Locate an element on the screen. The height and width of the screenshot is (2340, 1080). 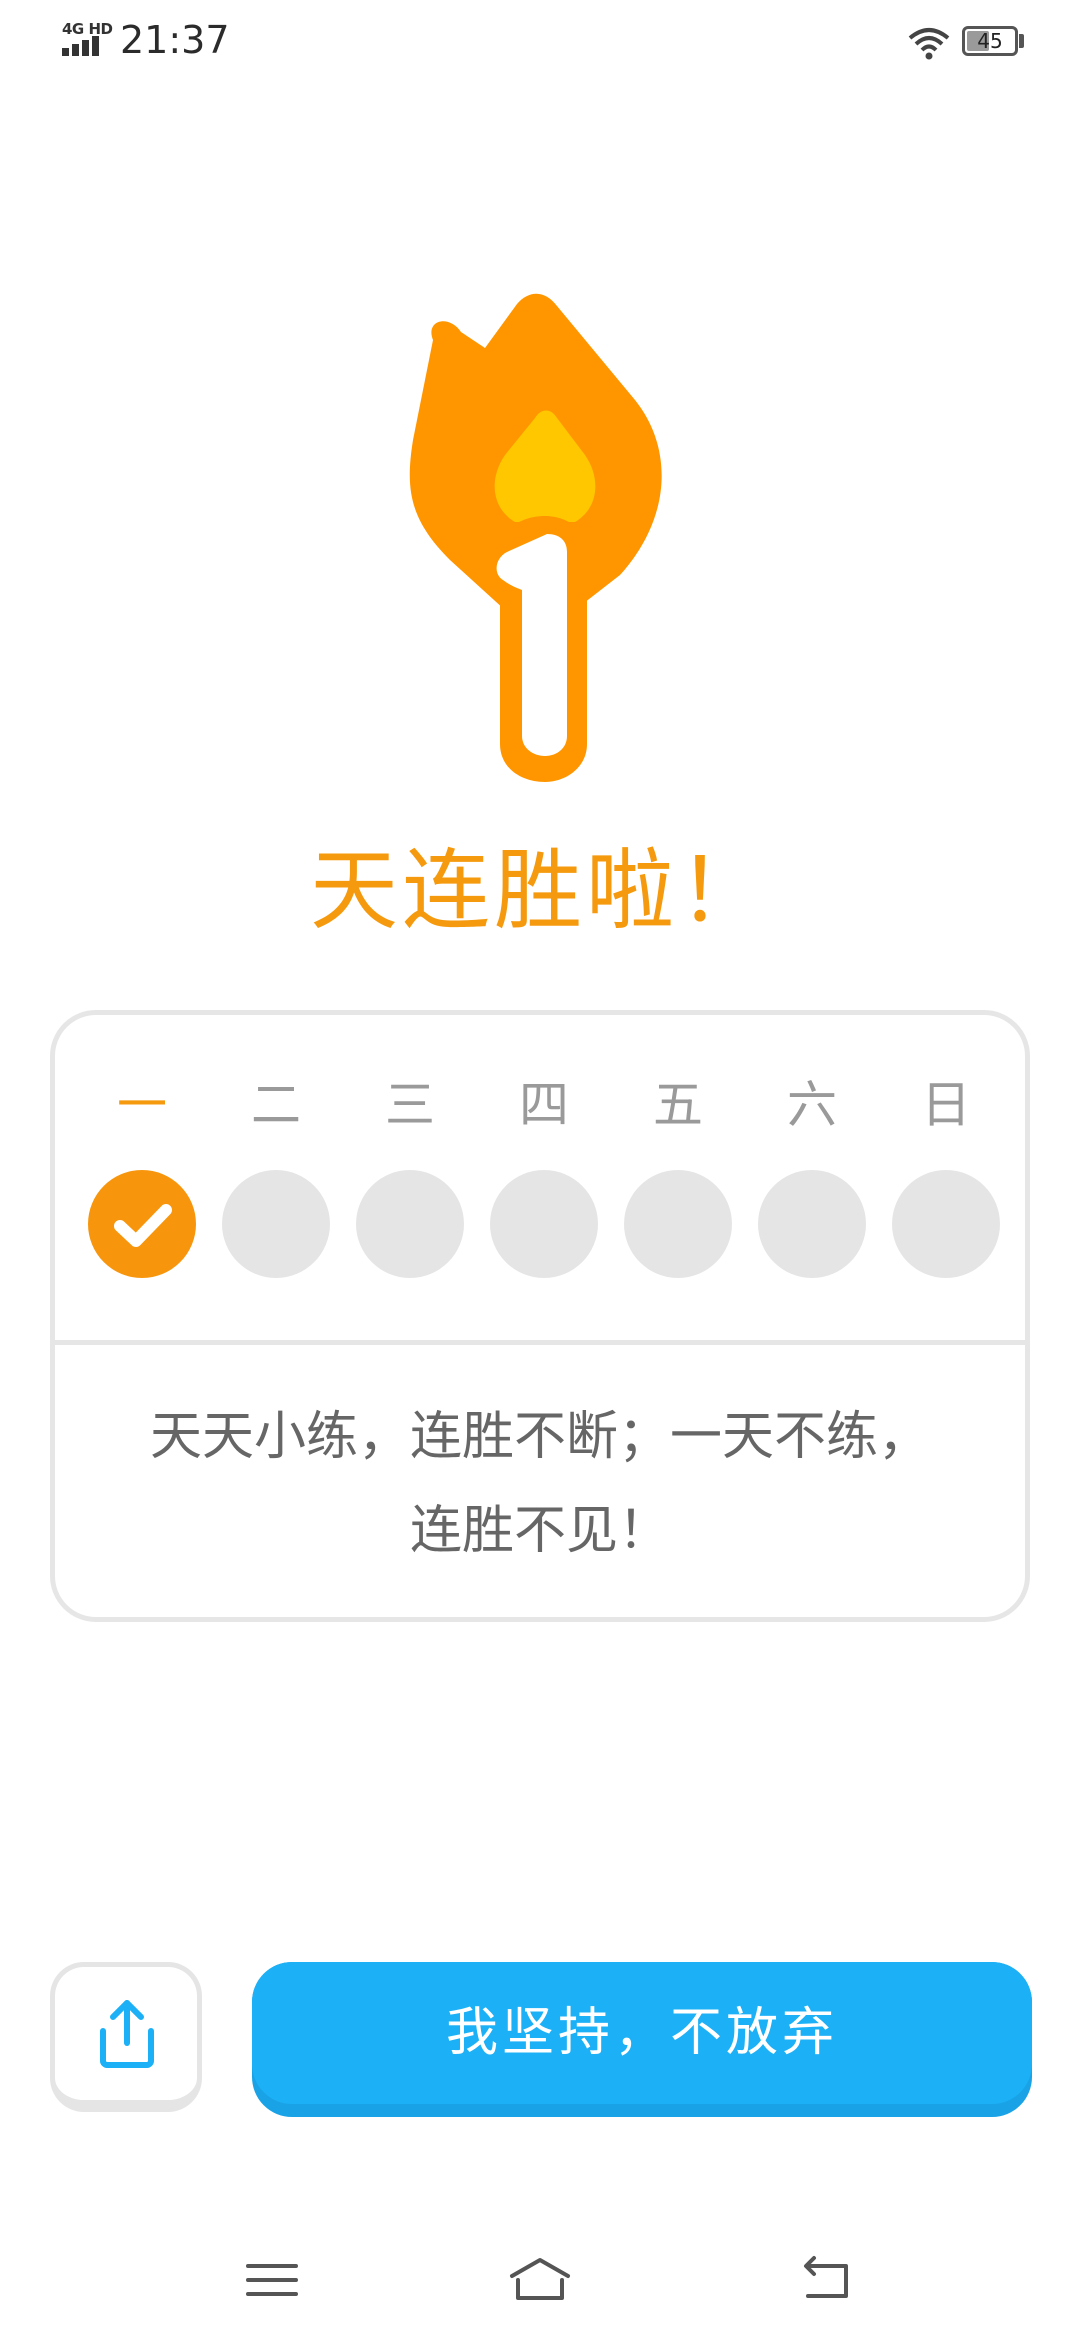
motto-text: 天天小练，连胜不断；一天不练， 连胜不见！ is located at coordinates (540, 1484).